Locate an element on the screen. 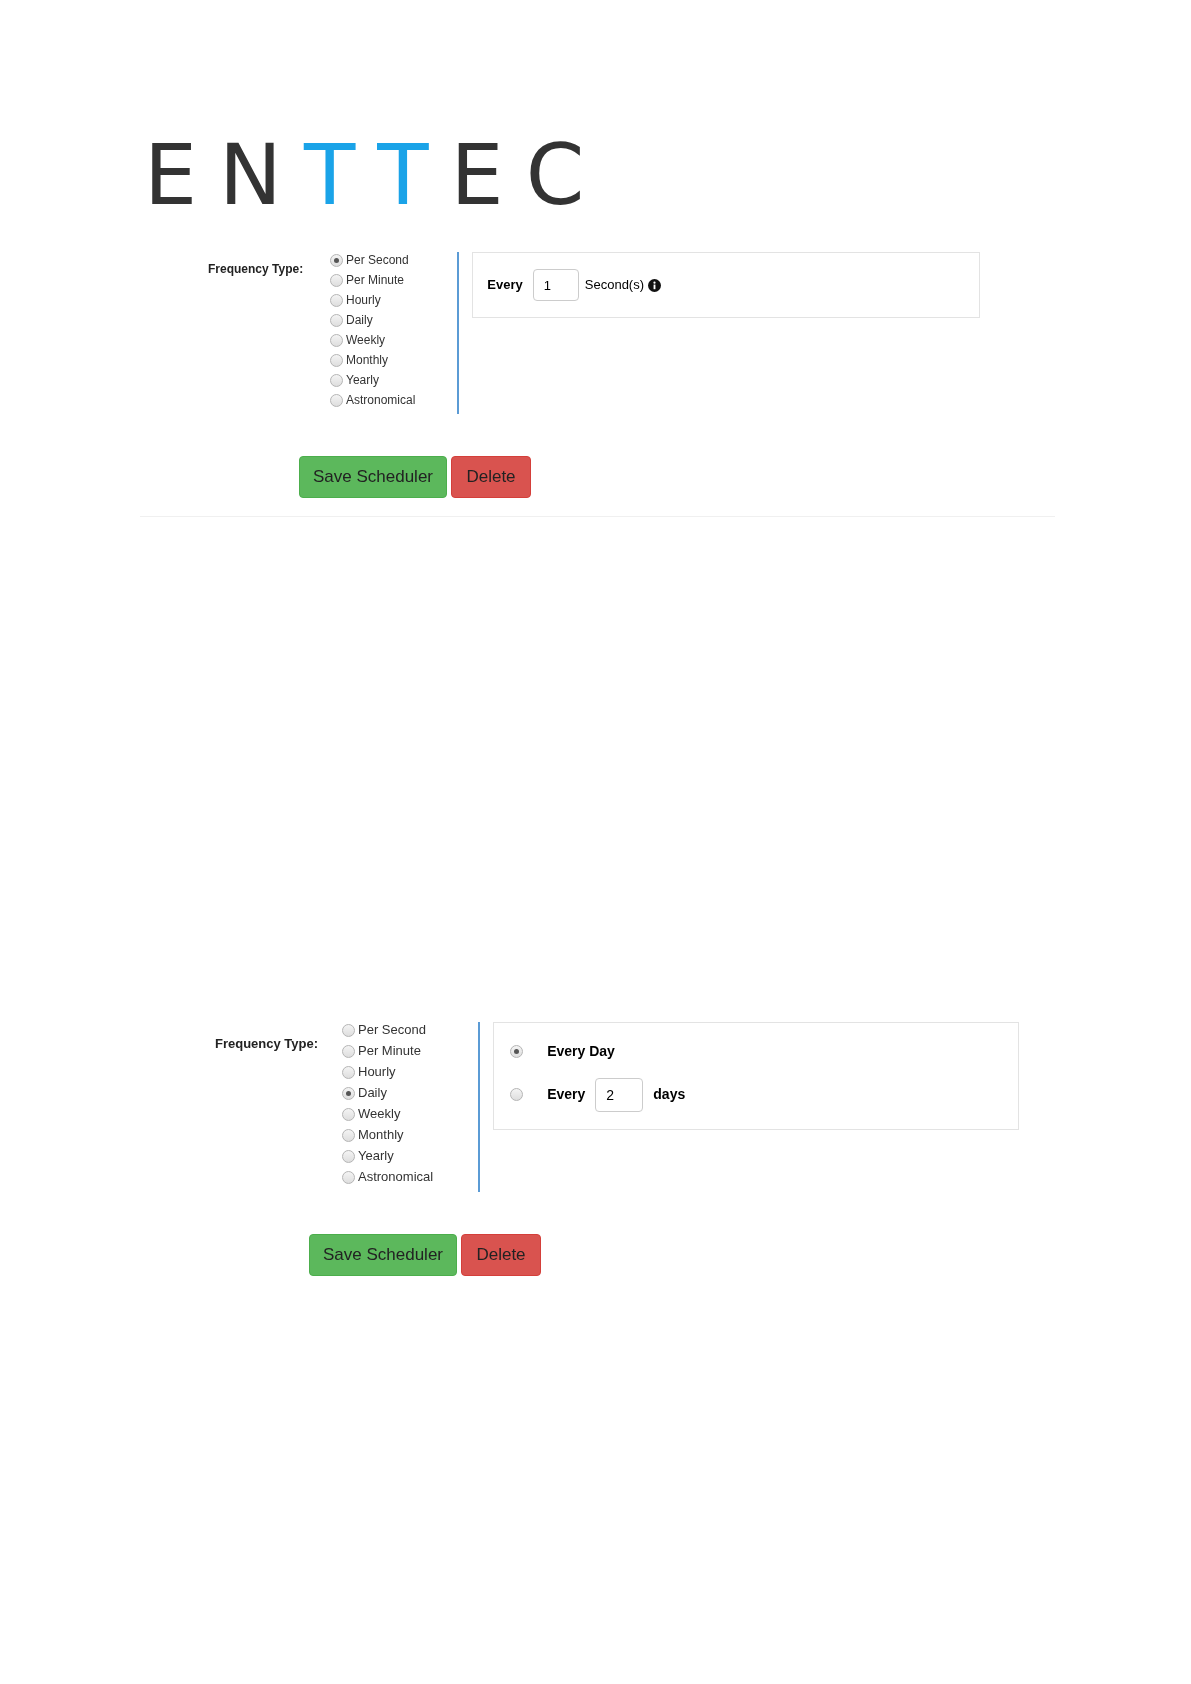 The height and width of the screenshot is (1684, 1191). enttec-logo: E N T T E C is located at coordinates (364, 175).